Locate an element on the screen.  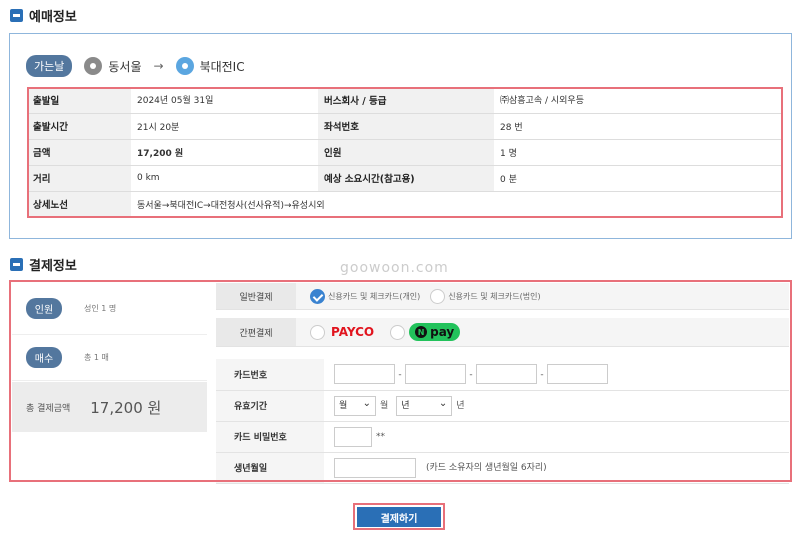
departure-badge: 가는날 is located at coordinates (49, 66).